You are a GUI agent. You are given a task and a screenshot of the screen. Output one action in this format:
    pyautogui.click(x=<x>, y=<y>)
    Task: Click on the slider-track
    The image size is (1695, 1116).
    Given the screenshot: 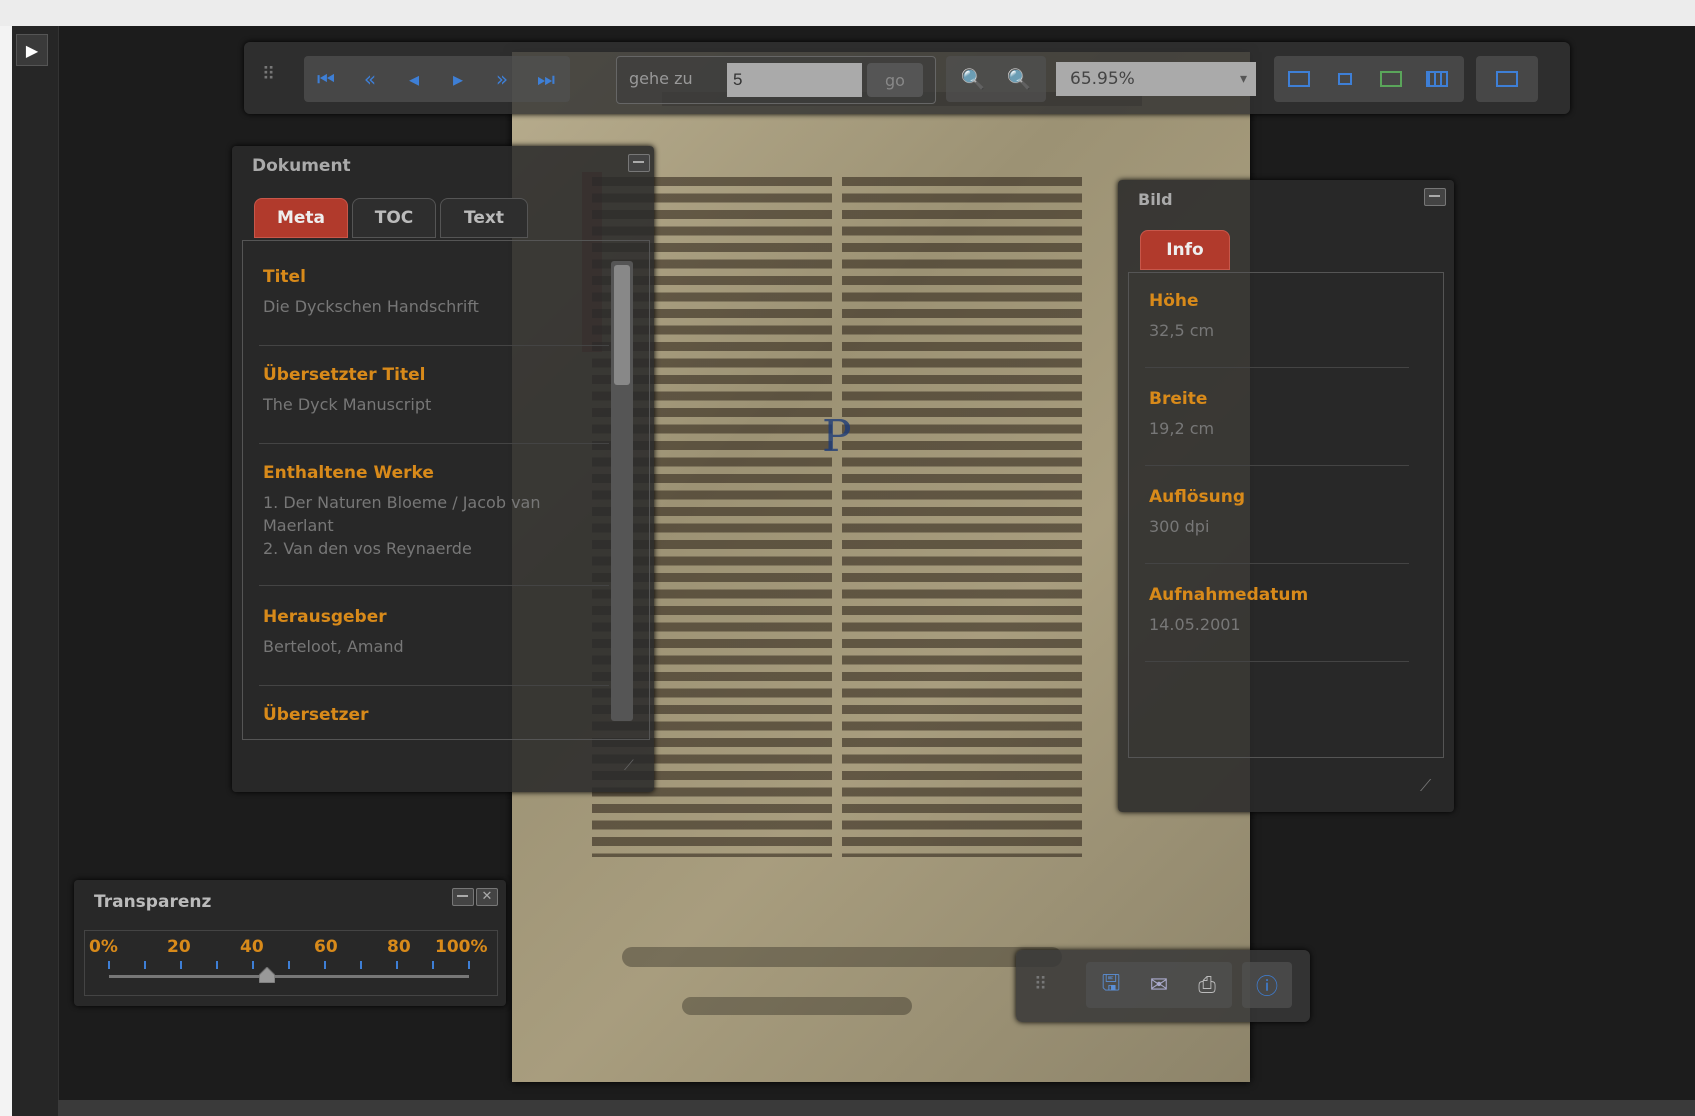 What is the action you would take?
    pyautogui.click(x=289, y=976)
    